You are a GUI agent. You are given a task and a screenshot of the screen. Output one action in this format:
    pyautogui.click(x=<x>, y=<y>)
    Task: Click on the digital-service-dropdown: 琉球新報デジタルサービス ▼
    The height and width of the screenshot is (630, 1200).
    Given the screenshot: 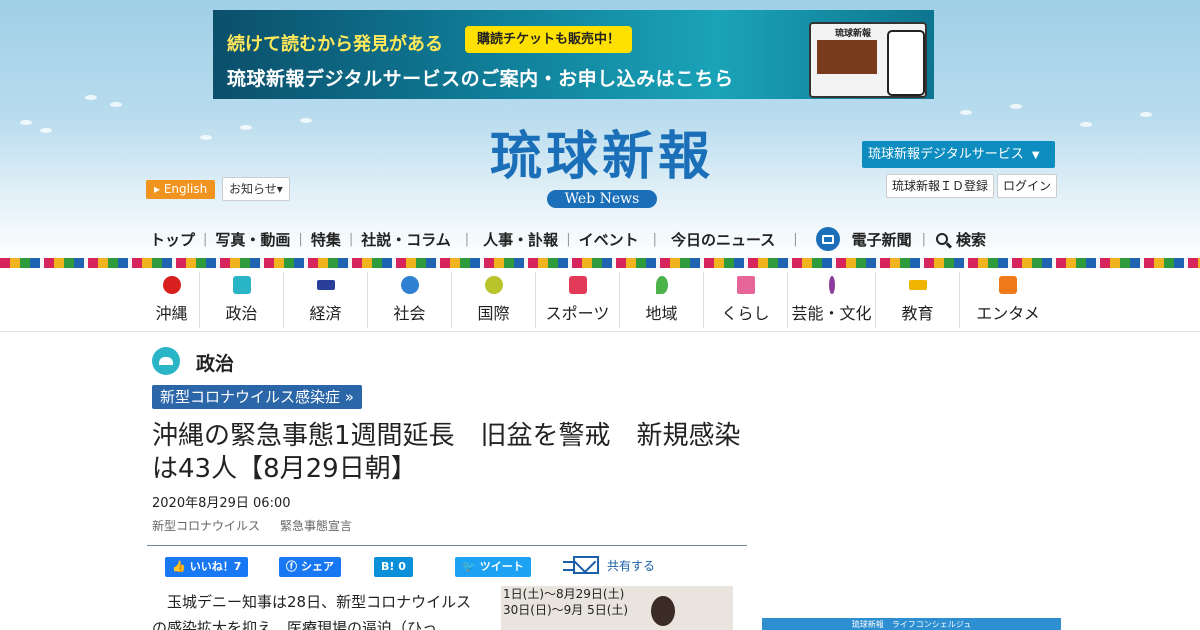 What is the action you would take?
    pyautogui.click(x=958, y=154)
    